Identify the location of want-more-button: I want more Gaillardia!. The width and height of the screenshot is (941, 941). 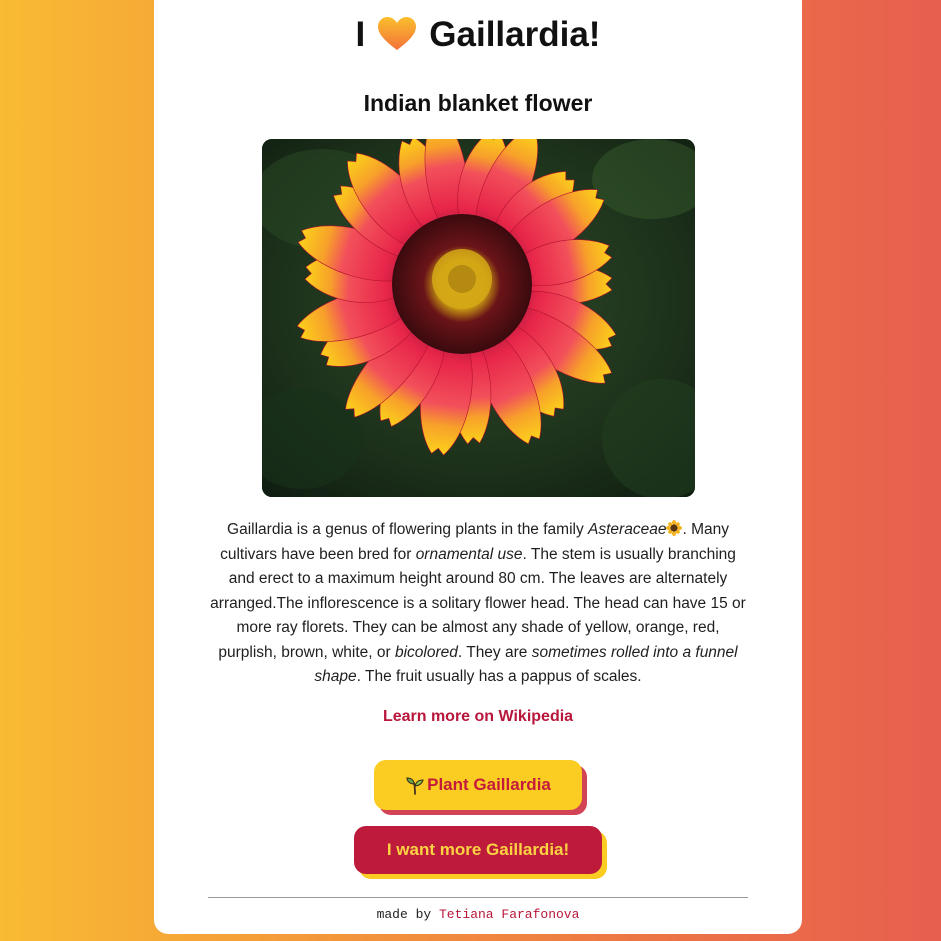
(478, 850).